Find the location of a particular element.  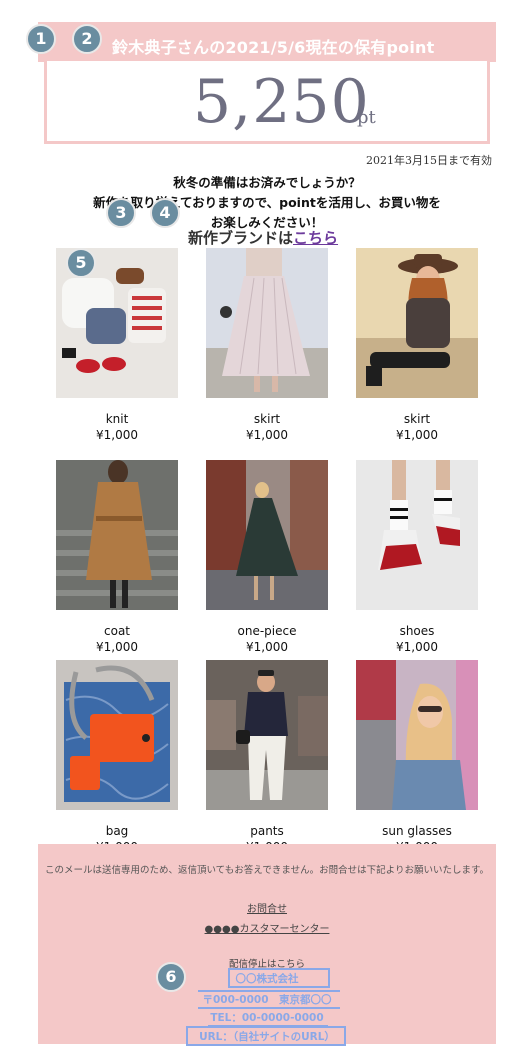

product-name: knit is located at coordinates (117, 419).